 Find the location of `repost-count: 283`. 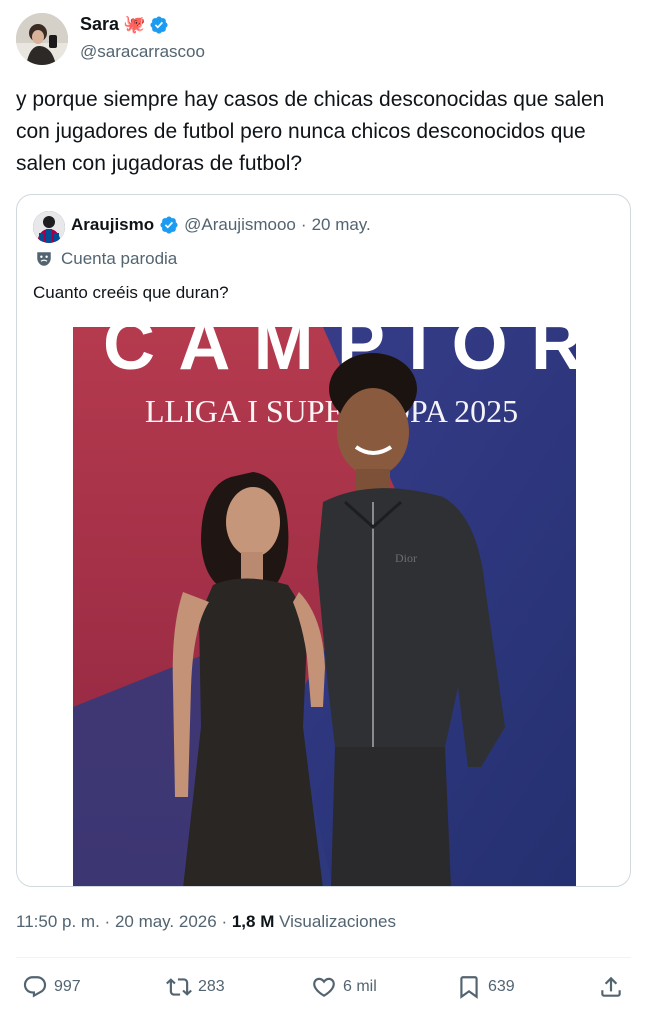

repost-count: 283 is located at coordinates (211, 986).